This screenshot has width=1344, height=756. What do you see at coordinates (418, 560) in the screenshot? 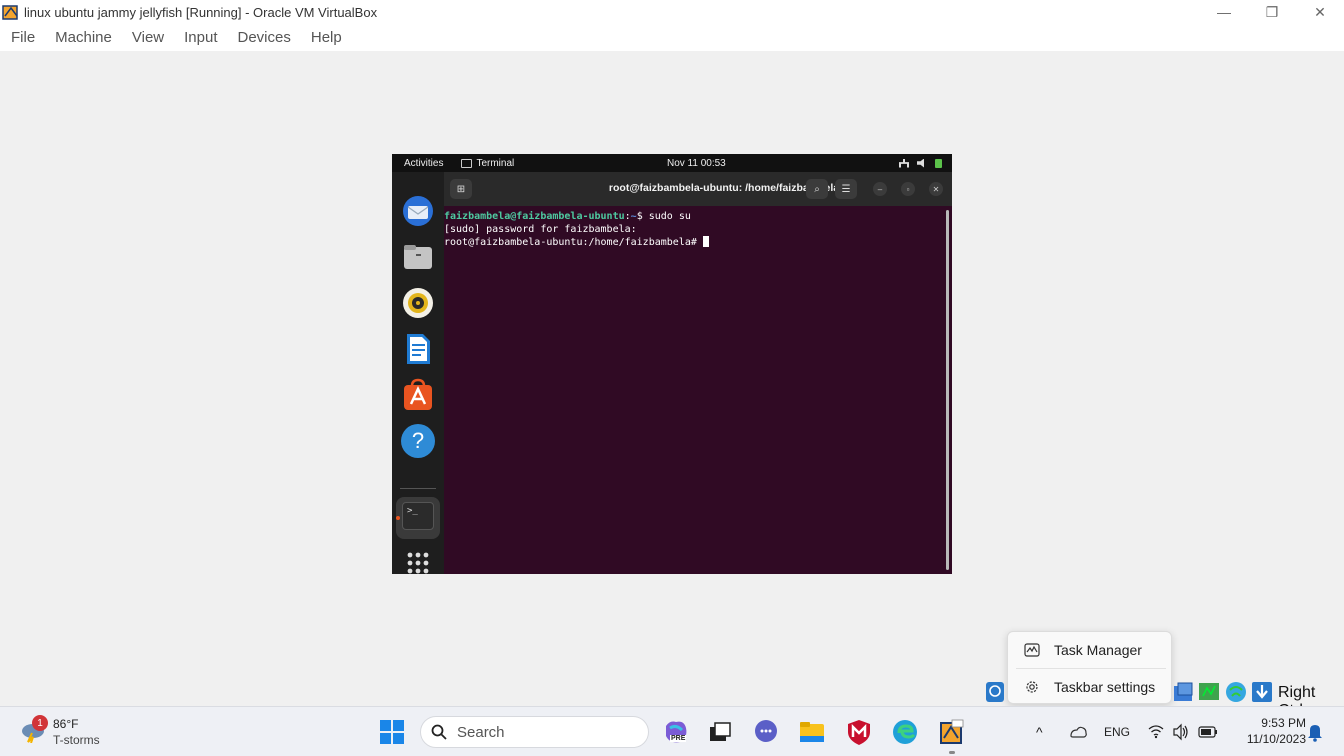
I see `app-grid-icon` at bounding box center [418, 560].